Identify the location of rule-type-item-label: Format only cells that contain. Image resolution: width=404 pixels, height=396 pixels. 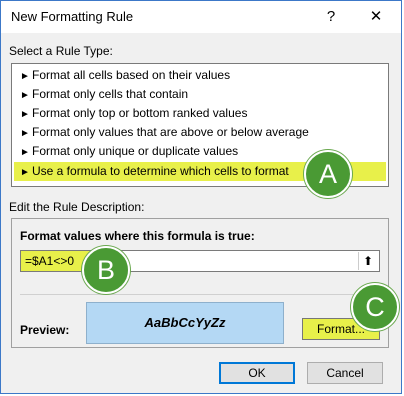
(110, 94).